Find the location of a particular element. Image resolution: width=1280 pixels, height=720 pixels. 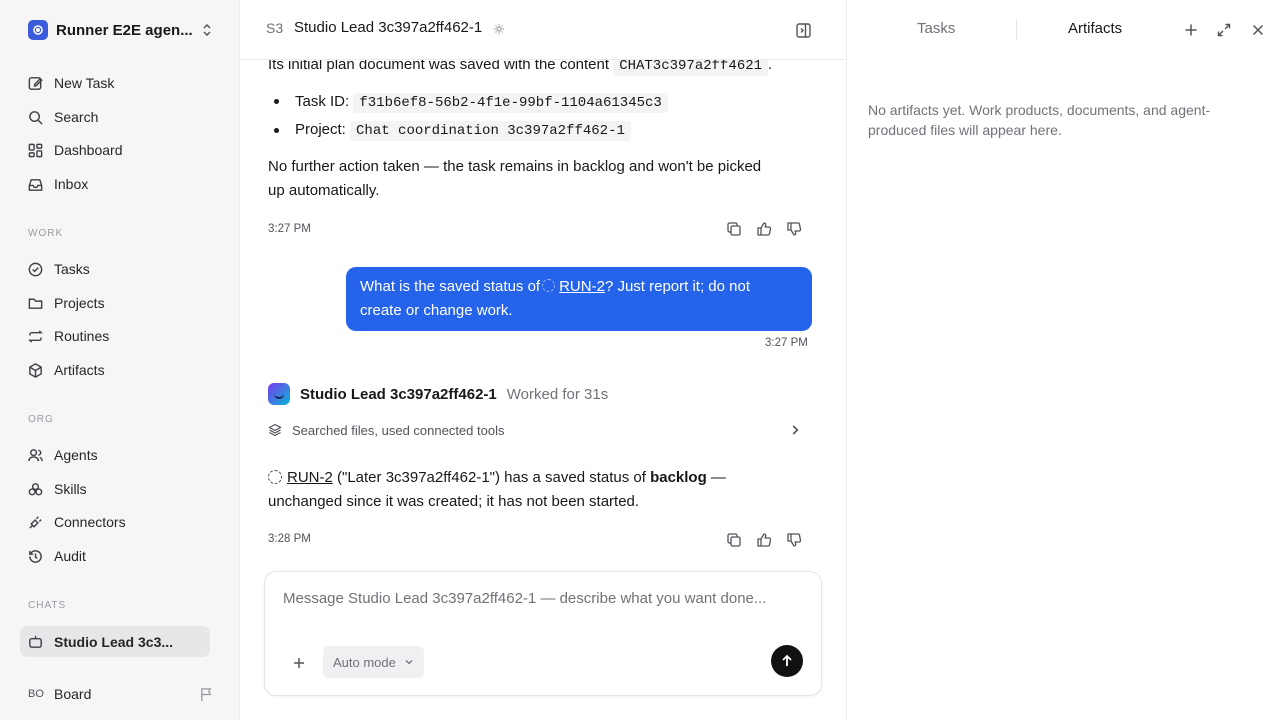

sidebar-item-connectors: Connectors is located at coordinates (115, 522).